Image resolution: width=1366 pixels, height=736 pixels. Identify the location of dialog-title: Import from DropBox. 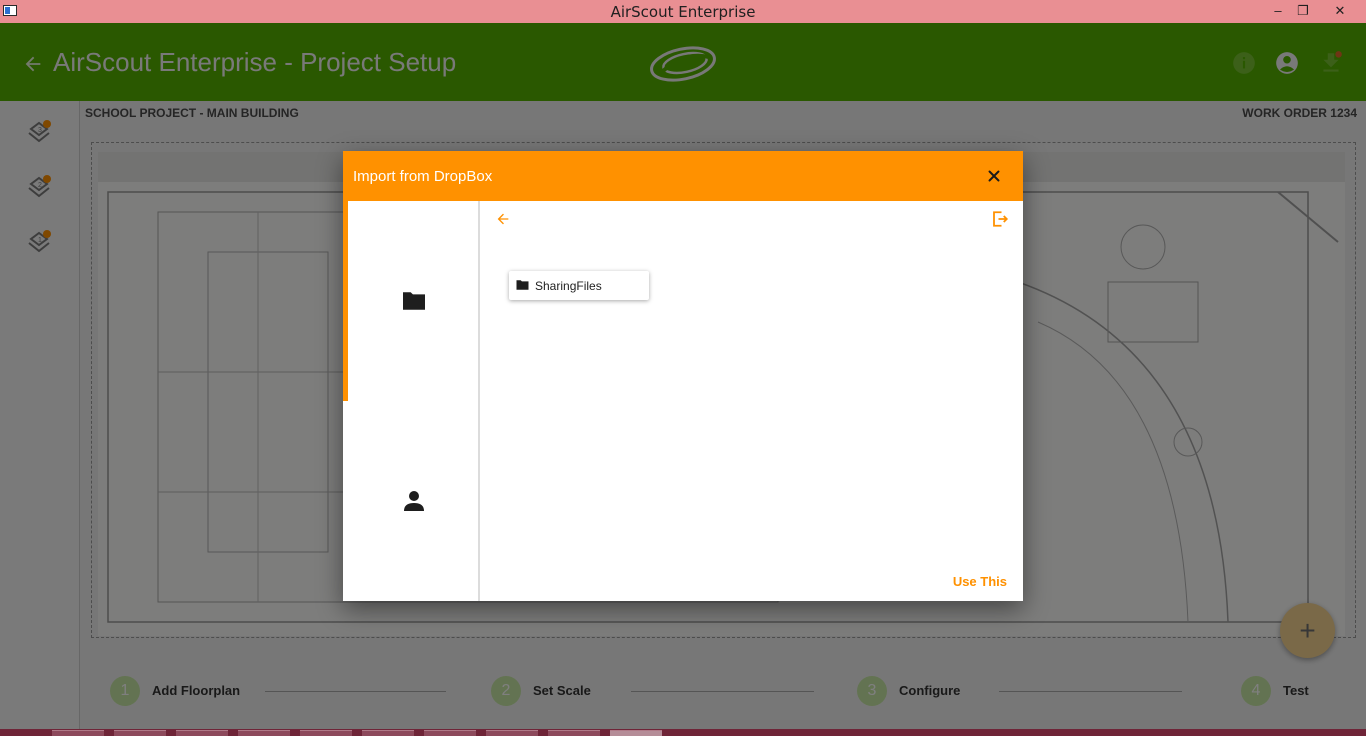
(423, 176).